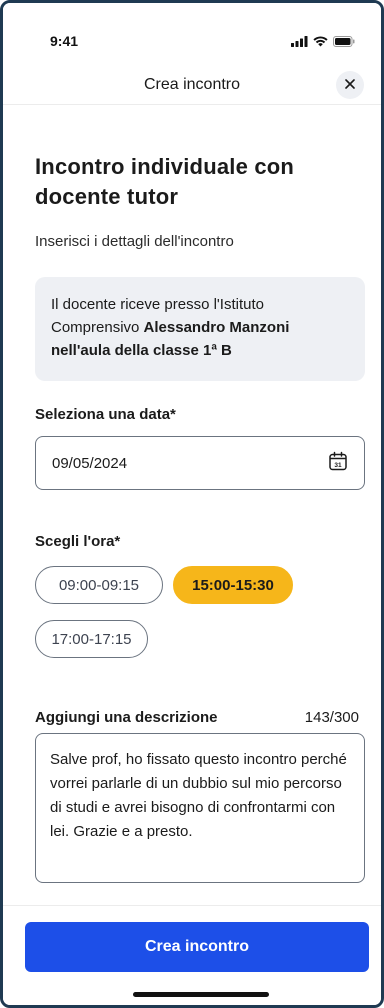  I want to click on time-slot-1500-selected: 15:00-15:30, so click(233, 585).